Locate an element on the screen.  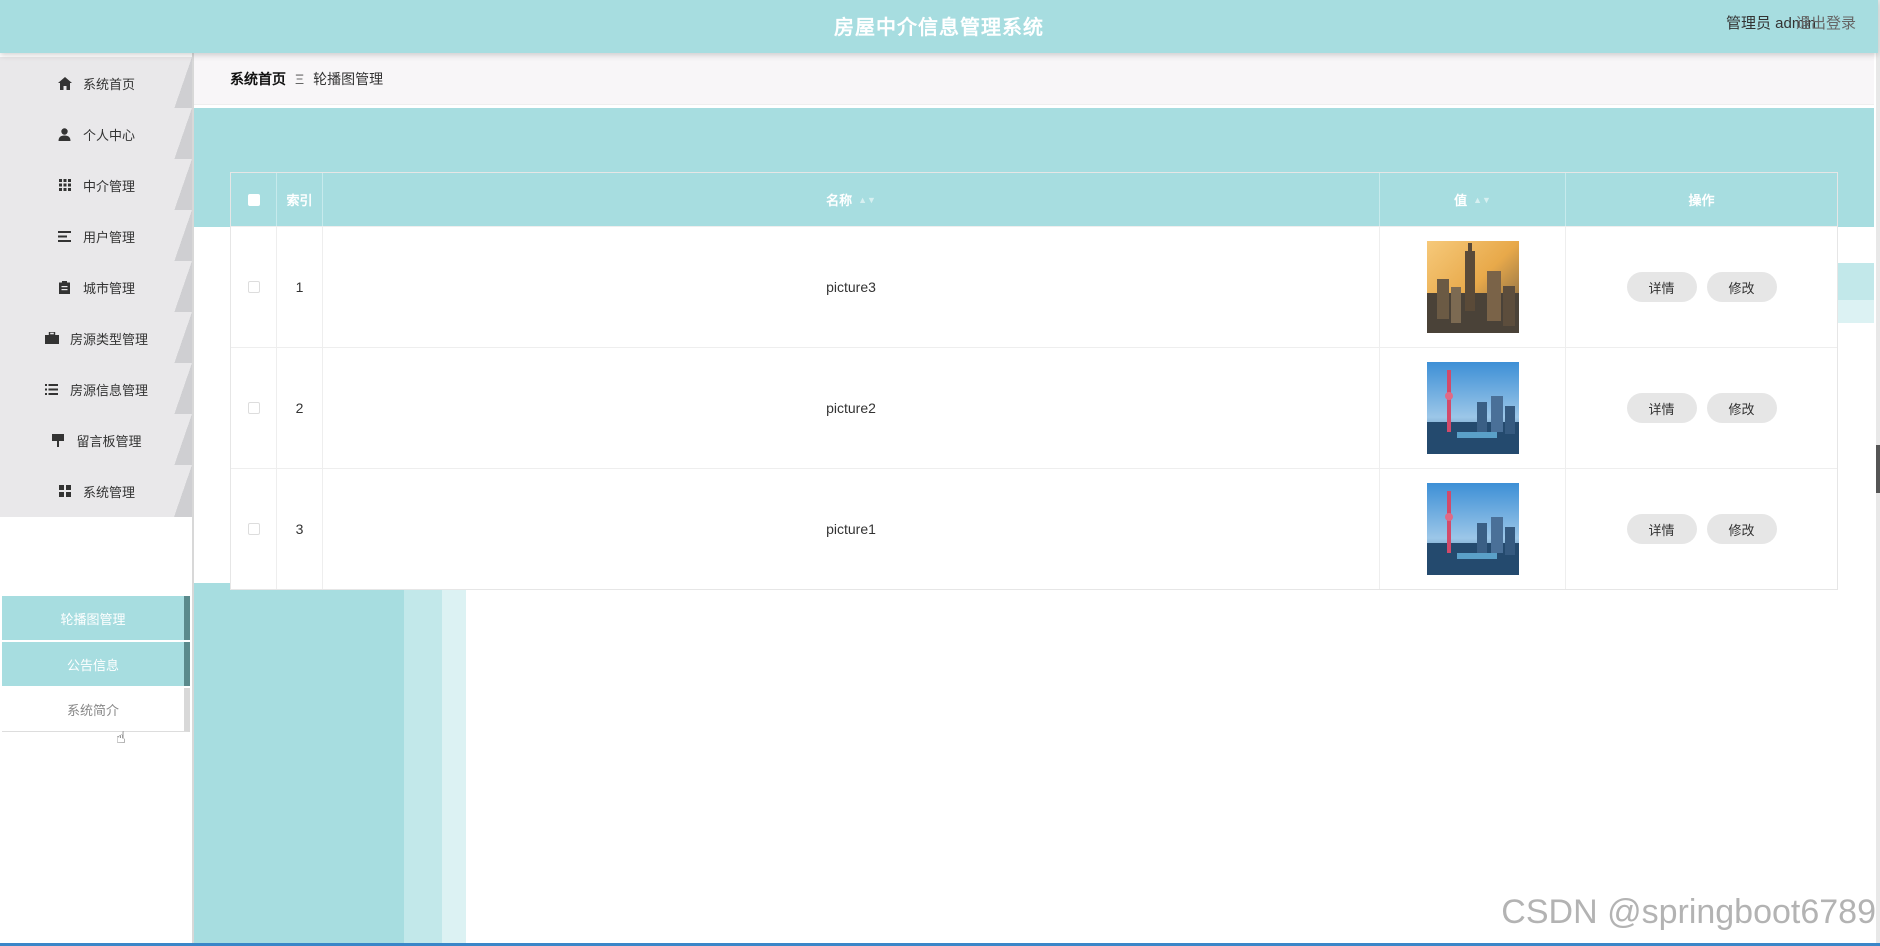
submenu-announcements: 公告信息 is located at coordinates (96, 664).